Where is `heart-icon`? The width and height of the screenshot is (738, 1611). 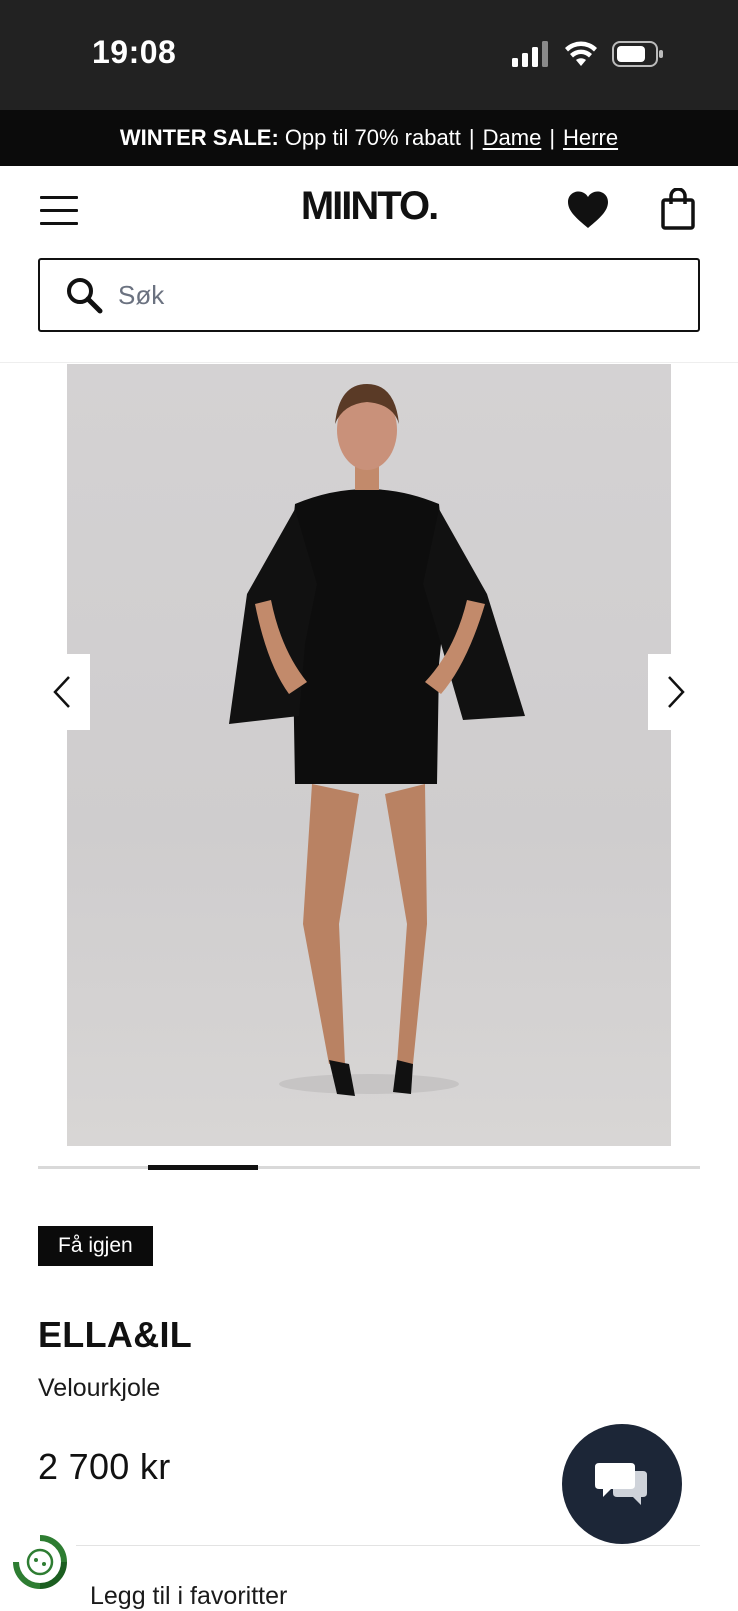
heart-icon is located at coordinates (588, 210).